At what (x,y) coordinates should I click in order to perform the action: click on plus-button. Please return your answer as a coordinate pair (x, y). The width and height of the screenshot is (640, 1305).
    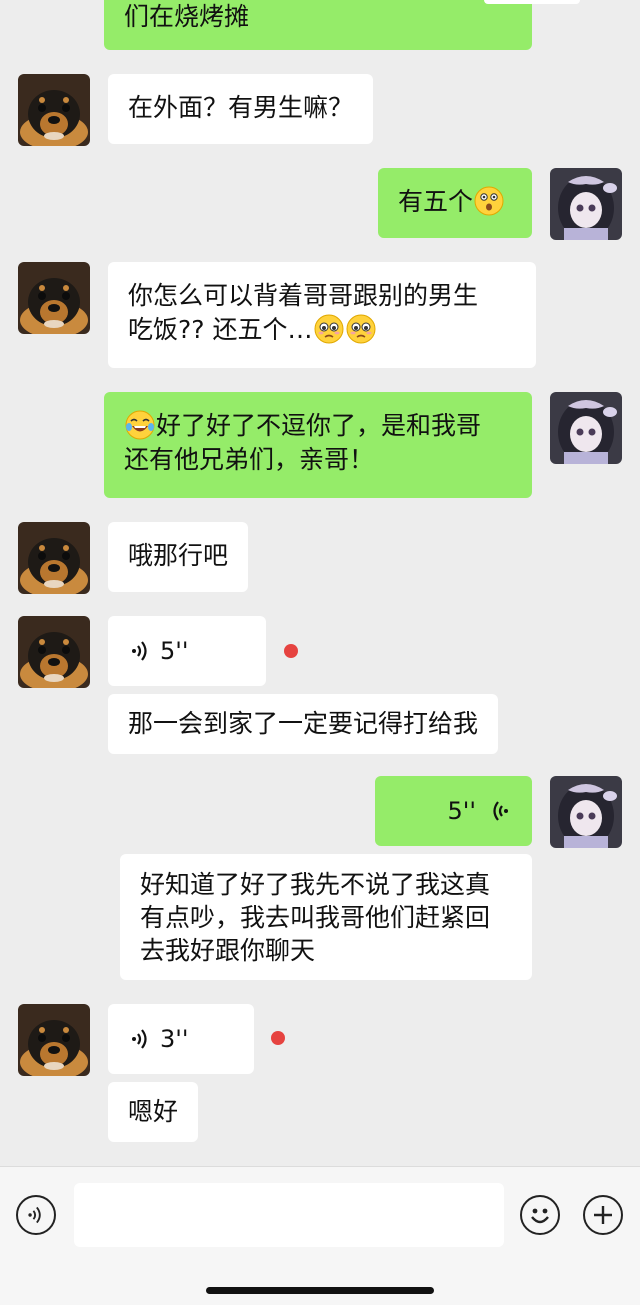
    Looking at the image, I should click on (603, 1215).